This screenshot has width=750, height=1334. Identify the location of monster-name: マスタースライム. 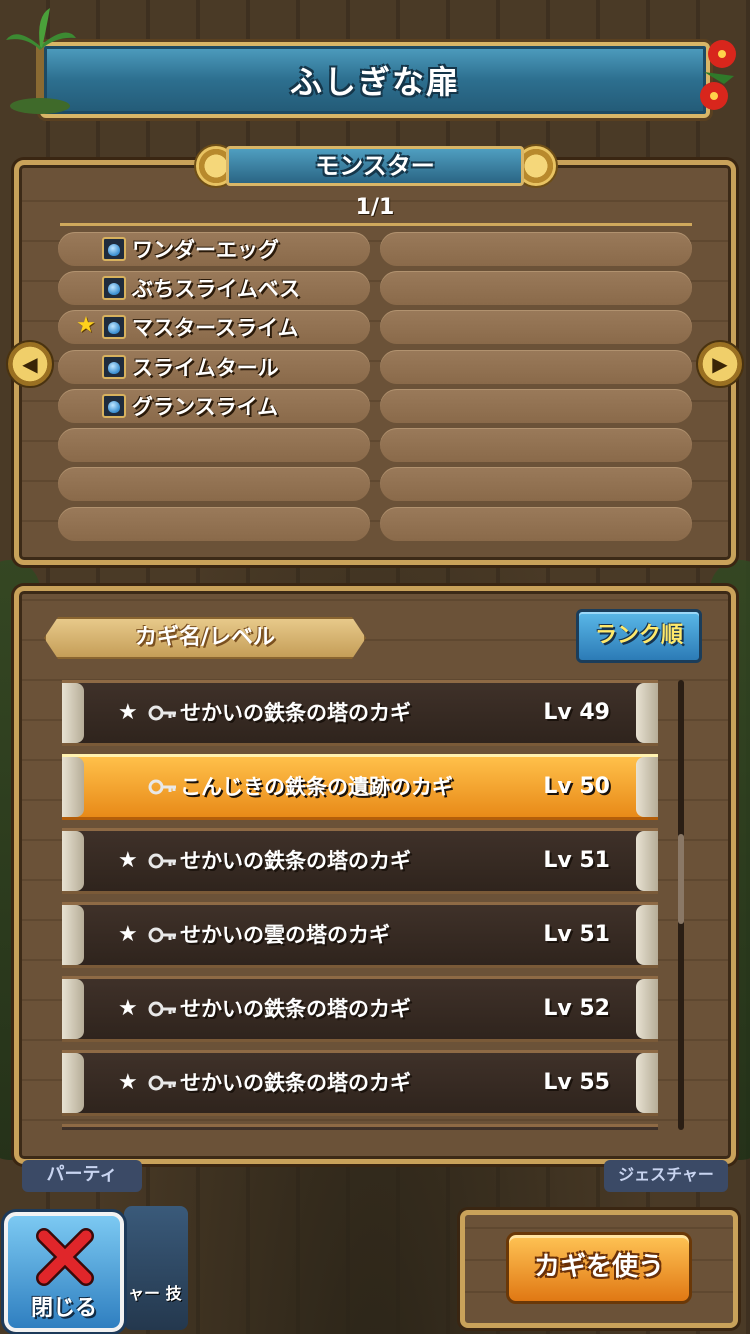
(215, 328).